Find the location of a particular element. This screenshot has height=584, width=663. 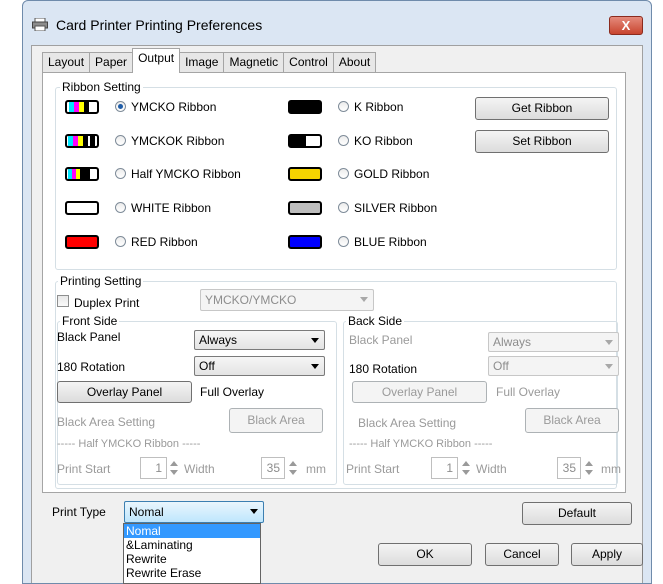

duplex-mode-value: YMCKO/YMCKO is located at coordinates (251, 300).